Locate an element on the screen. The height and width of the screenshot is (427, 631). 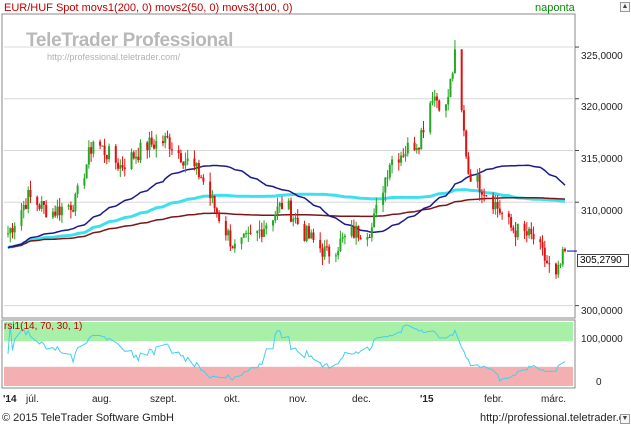
x-label-okt: okt. is located at coordinates (232, 399).